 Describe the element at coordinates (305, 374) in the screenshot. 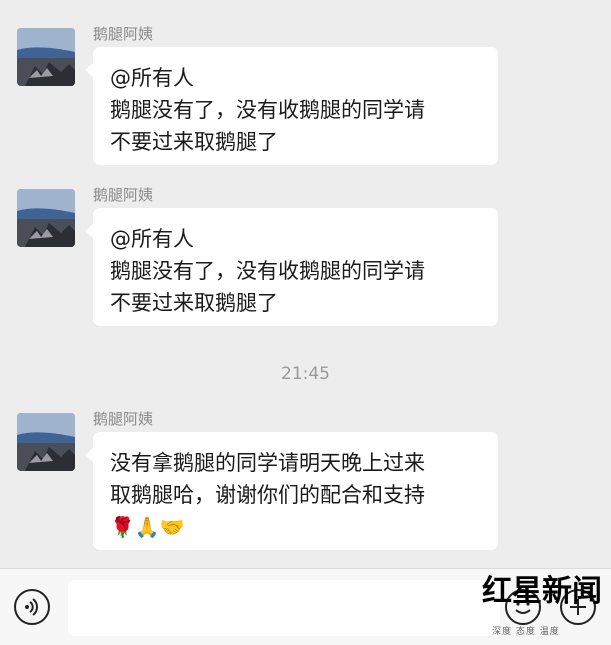

I see `timestamp: 21:45` at that location.